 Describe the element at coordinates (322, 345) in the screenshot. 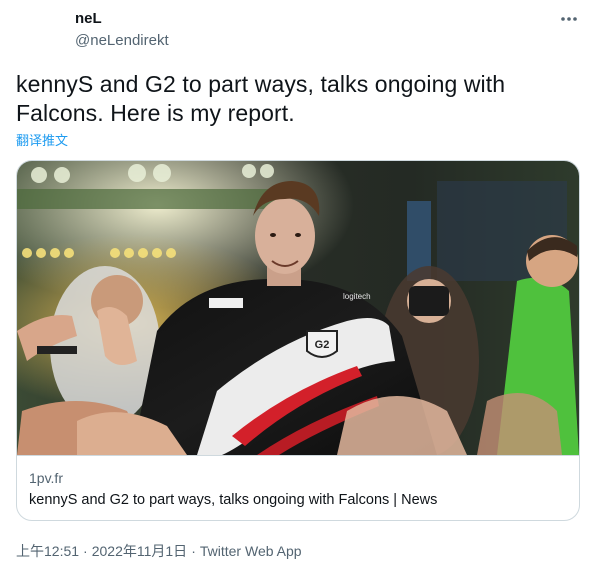

I see `svg-text: G2` at that location.